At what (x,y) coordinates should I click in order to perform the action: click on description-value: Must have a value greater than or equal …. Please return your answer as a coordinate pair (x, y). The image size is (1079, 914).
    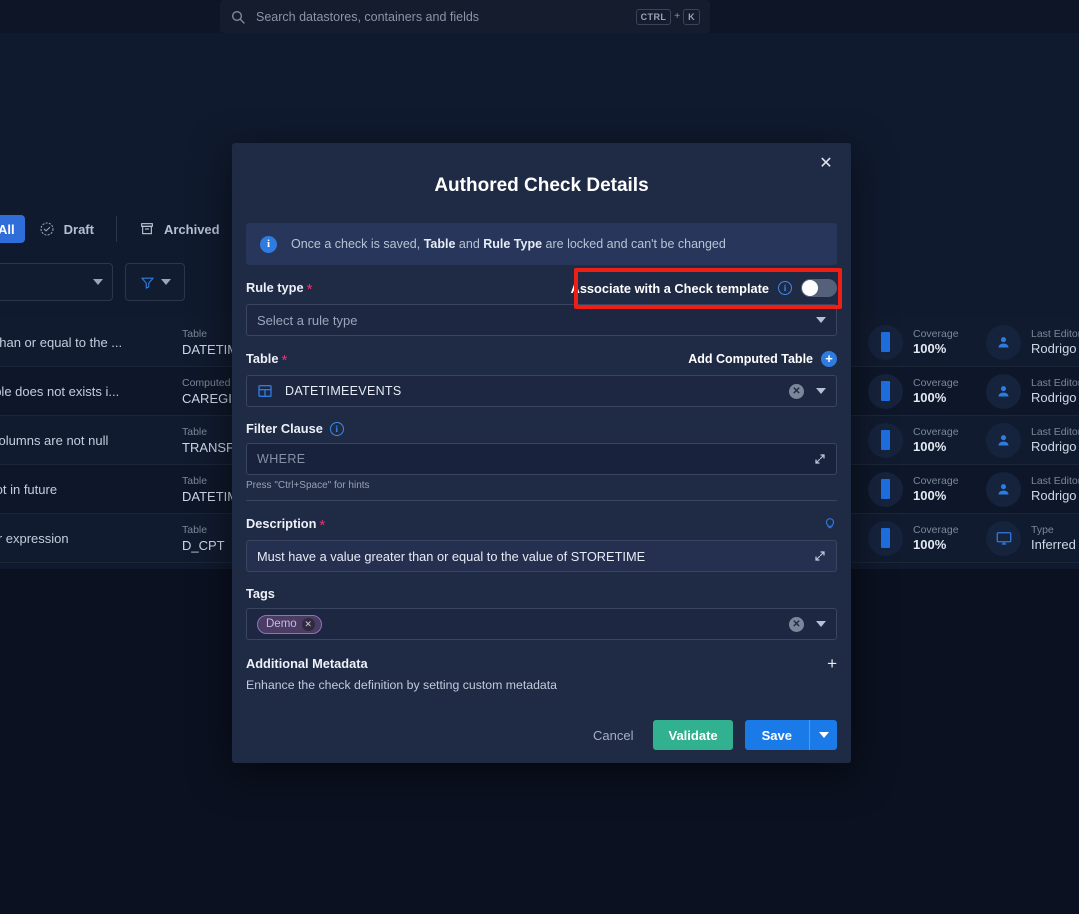
    Looking at the image, I should click on (451, 556).